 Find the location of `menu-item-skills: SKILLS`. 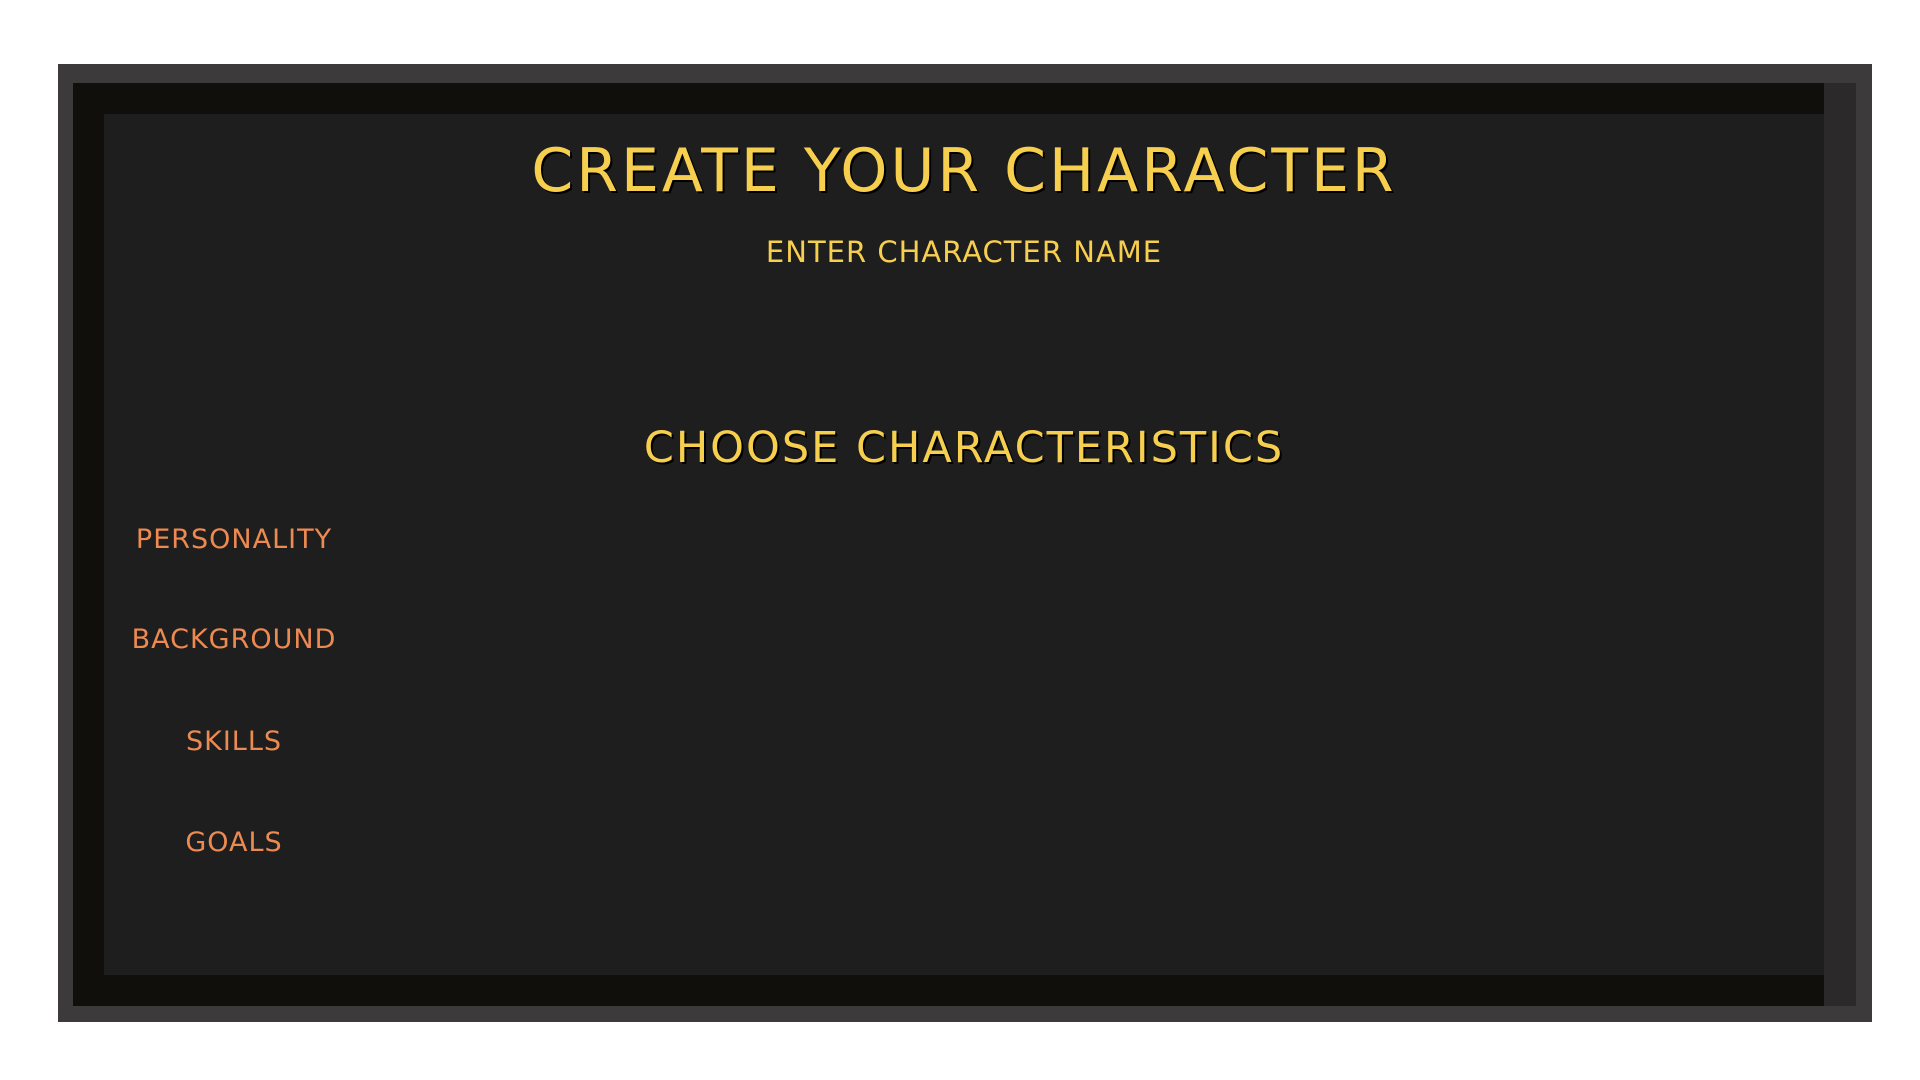

menu-item-skills: SKILLS is located at coordinates (234, 741).